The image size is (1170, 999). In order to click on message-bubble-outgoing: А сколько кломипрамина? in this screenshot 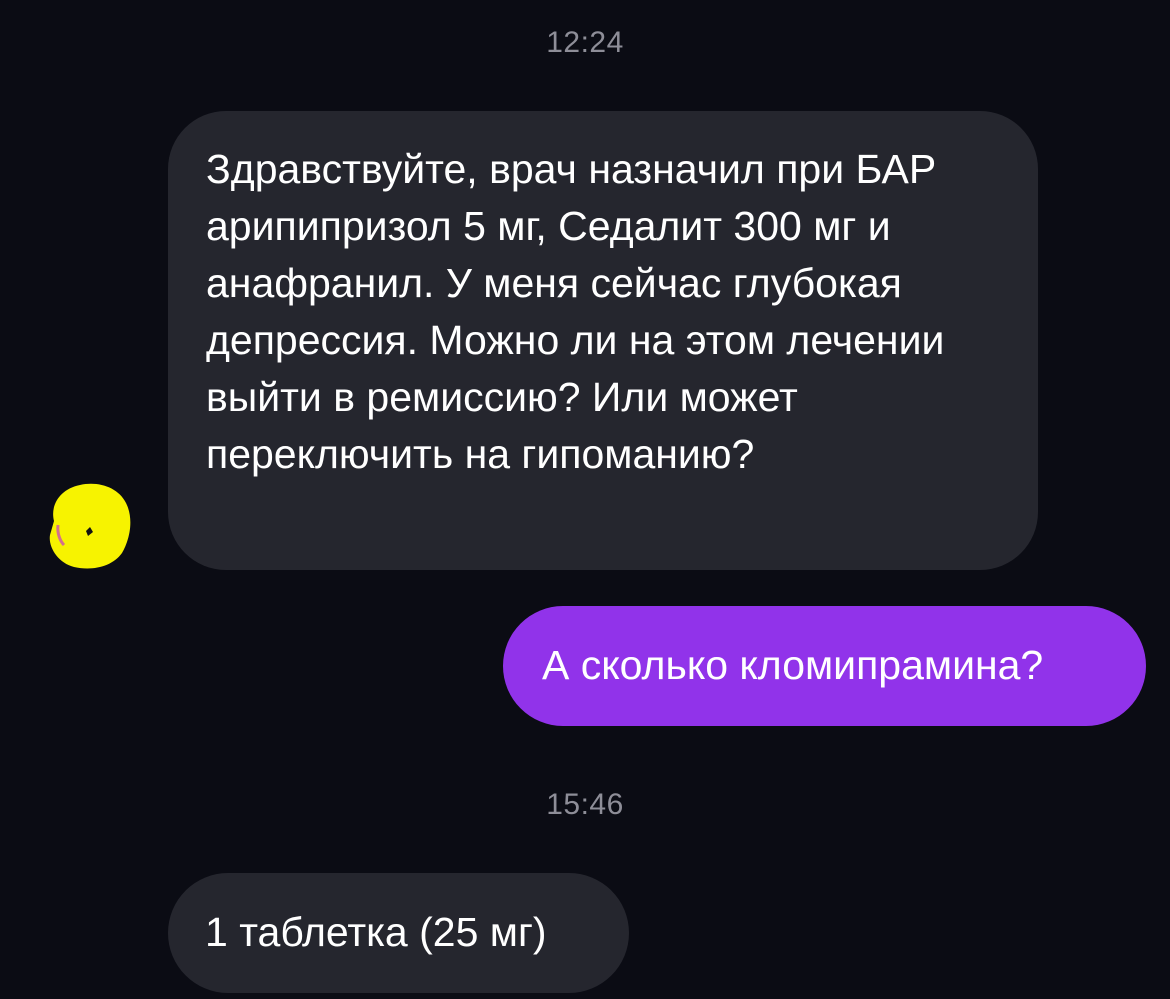, I will do `click(824, 666)`.